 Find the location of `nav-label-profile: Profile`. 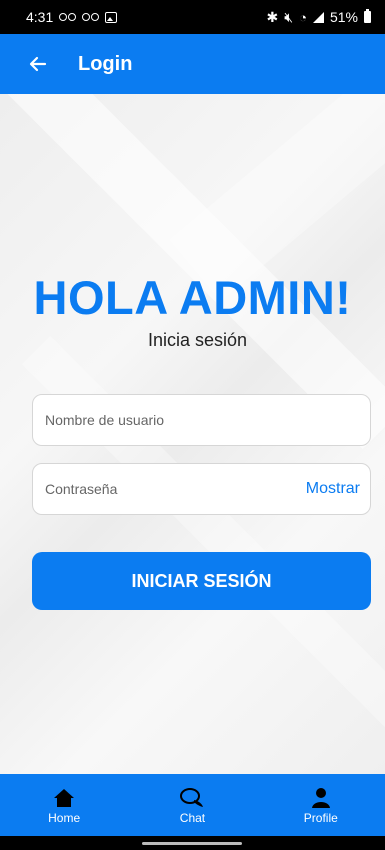

nav-label-profile: Profile is located at coordinates (320, 818).